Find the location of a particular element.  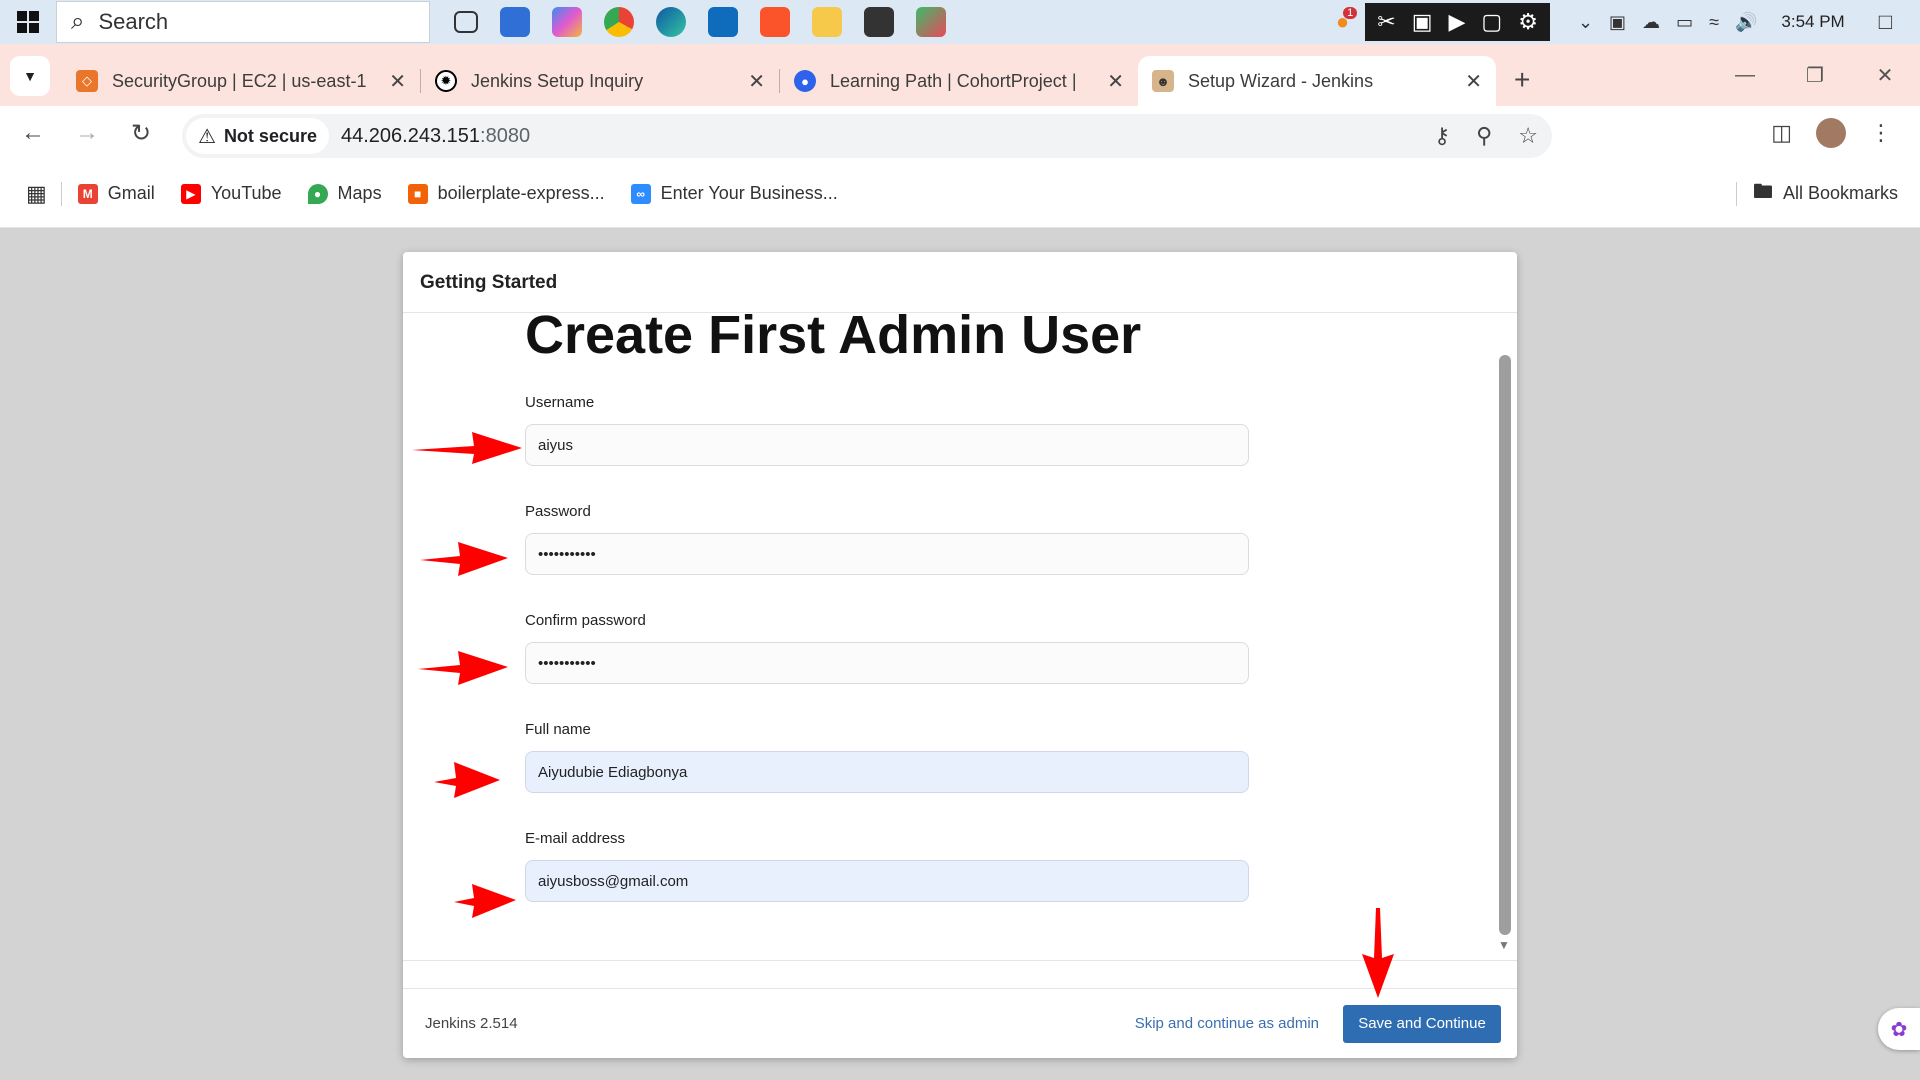

onedrive-icon: ☁ is located at coordinates (1651, 22).